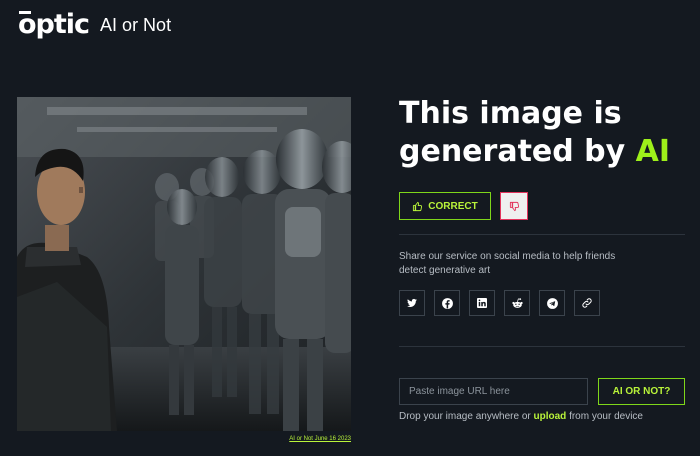 This screenshot has width=700, height=456. Describe the element at coordinates (320, 439) in the screenshot. I see `image-credit-link: AI or Not June 16 2023` at that location.